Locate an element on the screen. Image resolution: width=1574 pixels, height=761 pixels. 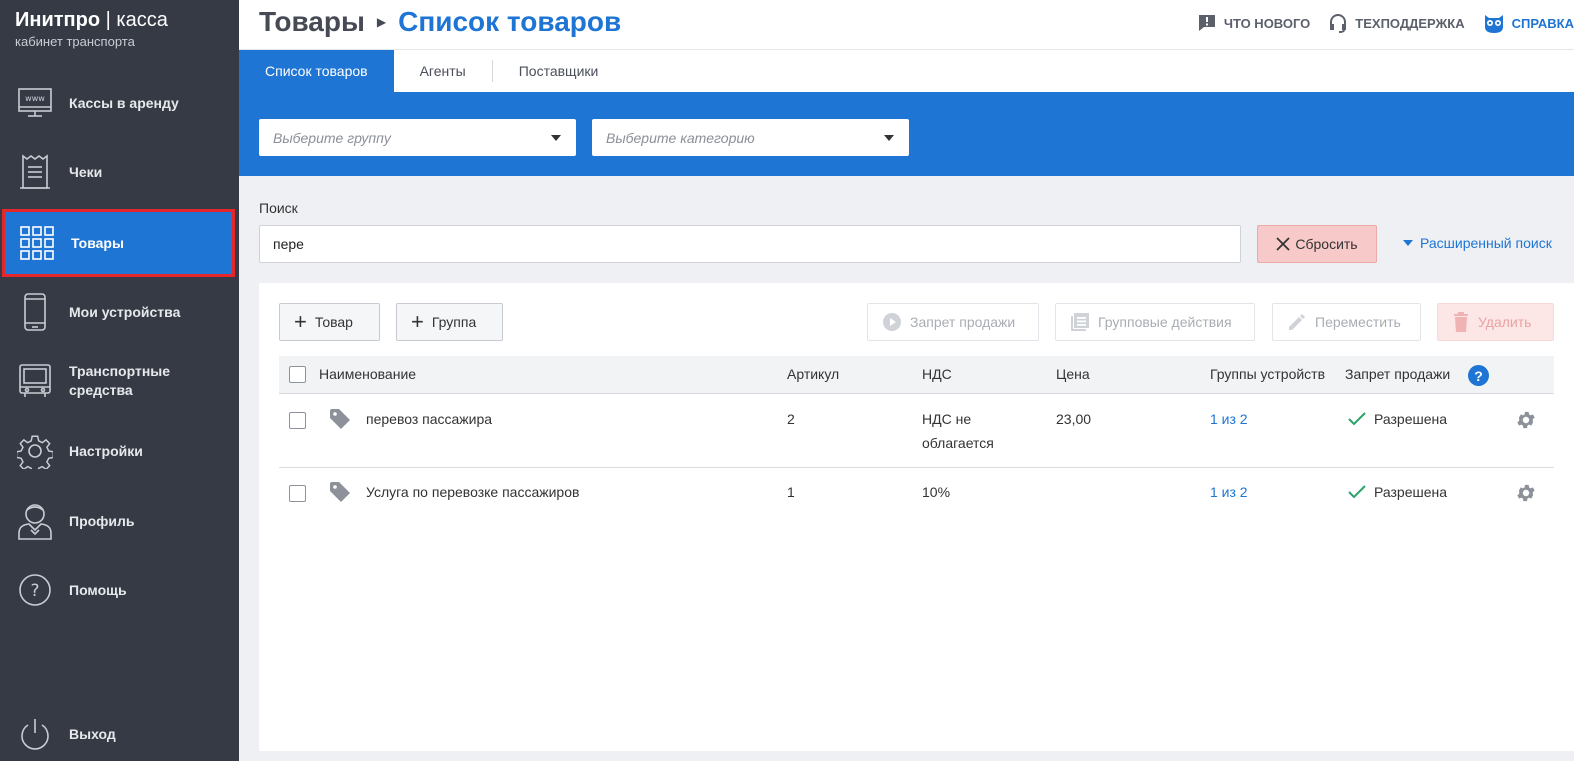
help-icon: ? is located at coordinates (1478, 375).